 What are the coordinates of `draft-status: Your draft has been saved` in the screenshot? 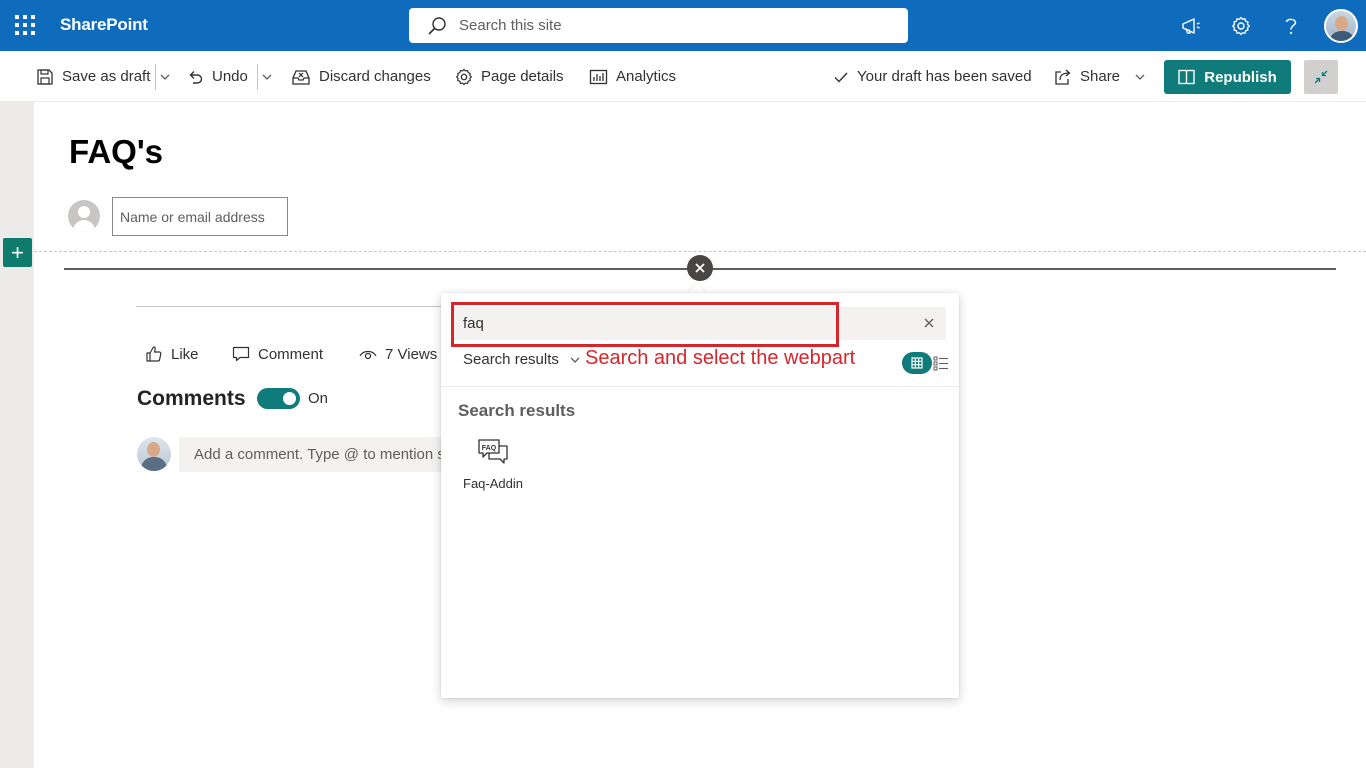 It's located at (932, 76).